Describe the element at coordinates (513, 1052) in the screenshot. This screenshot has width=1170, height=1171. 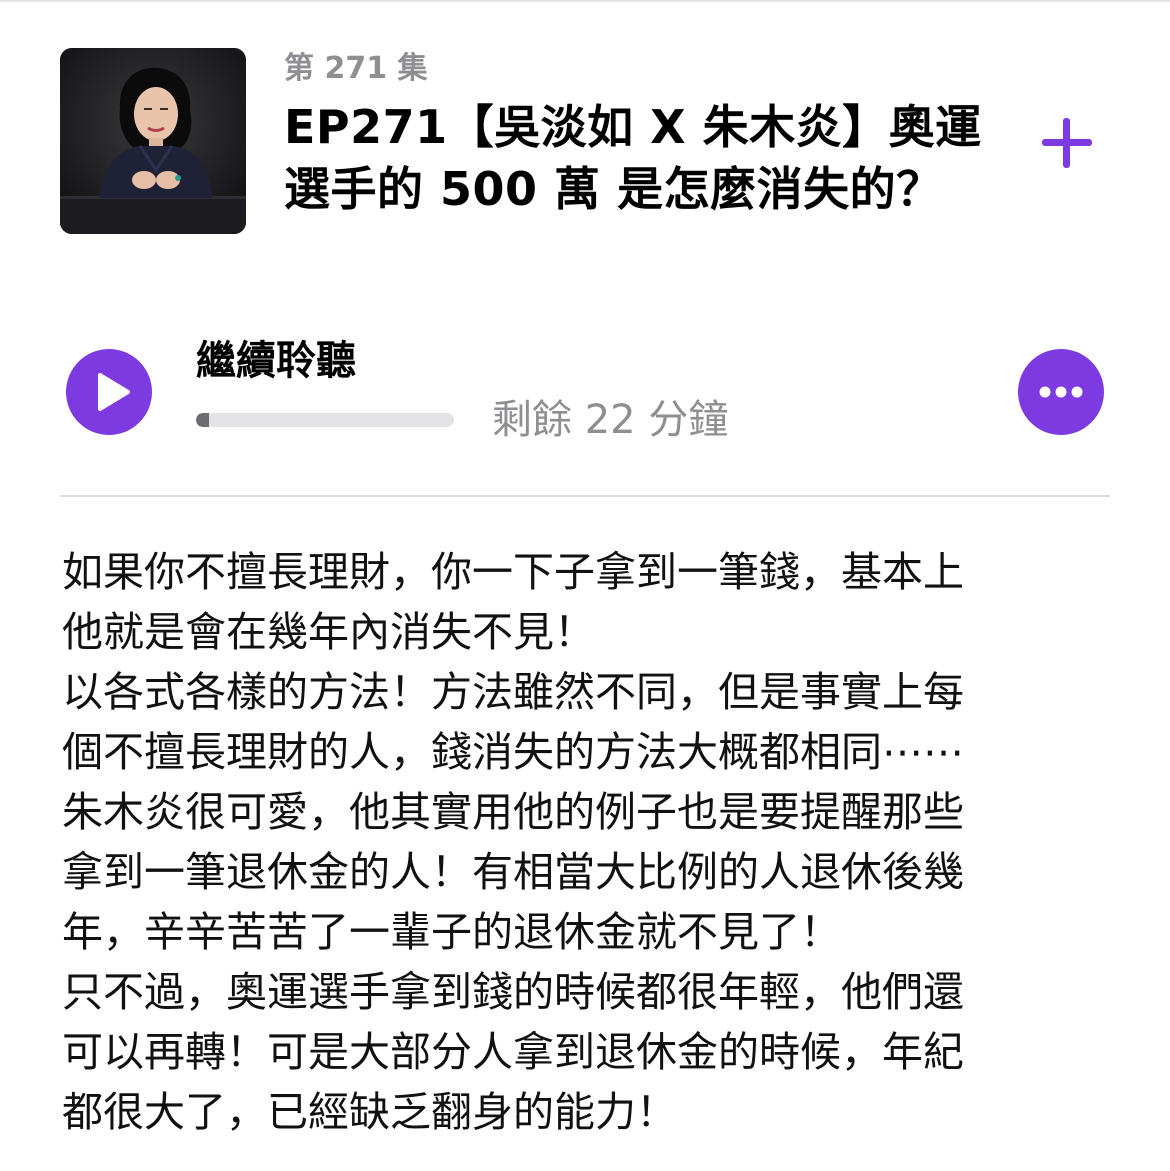
I see `description-line: 可以再轉！可是大部分人拿到退休金的時候，年紀` at that location.